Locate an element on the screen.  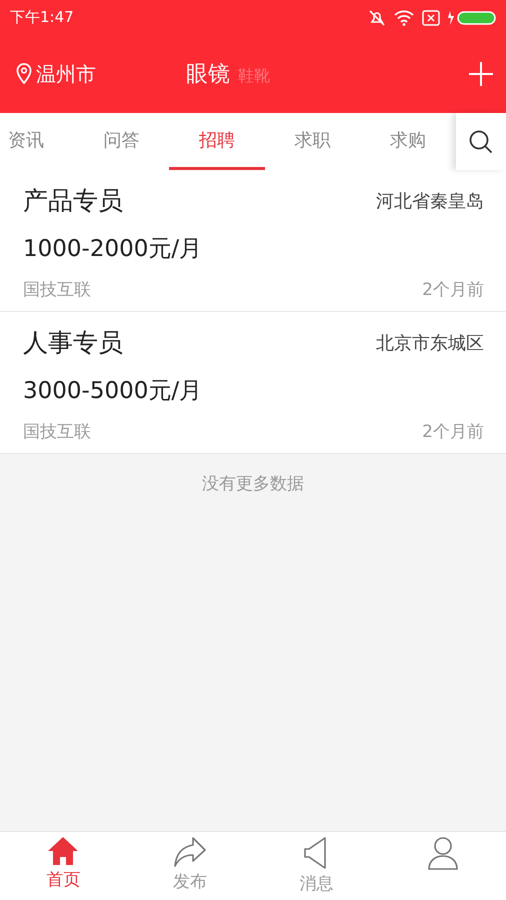
nav-item: 首页 is located at coordinates (63, 866).